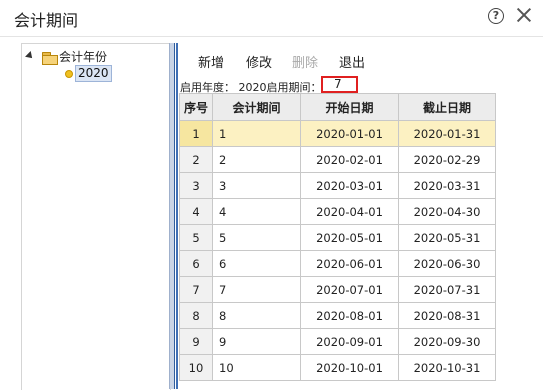 Image resolution: width=543 pixels, height=390 pixels. I want to click on table-row: 2 2 2020-02-01 2020-02-29, so click(337, 159).